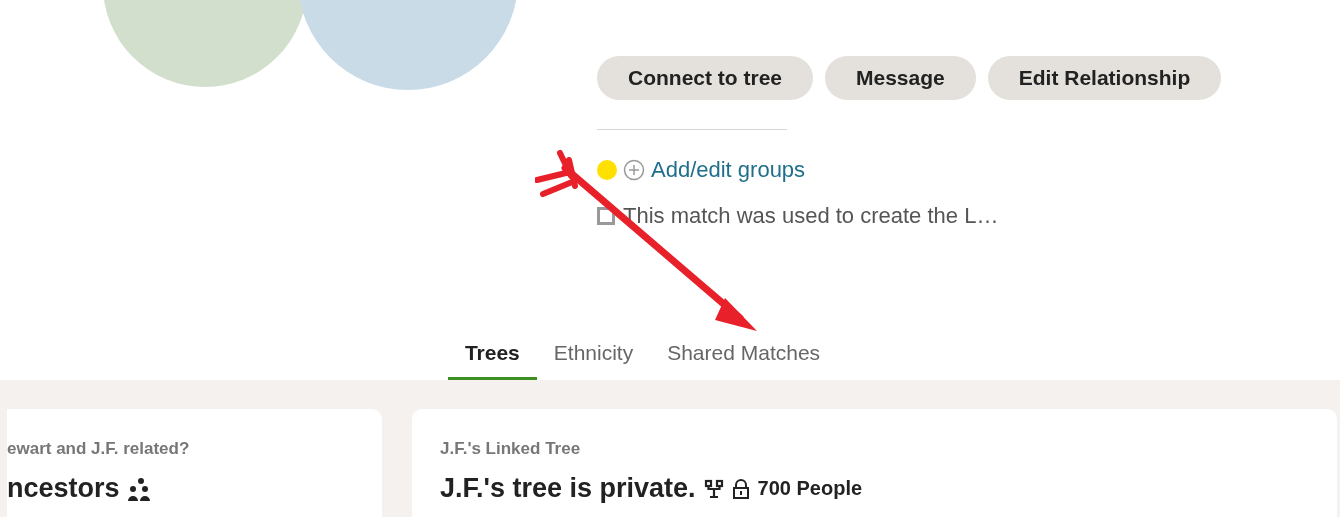 This screenshot has height=517, width=1340. Describe the element at coordinates (139, 488) in the screenshot. I see `people-icon` at that location.